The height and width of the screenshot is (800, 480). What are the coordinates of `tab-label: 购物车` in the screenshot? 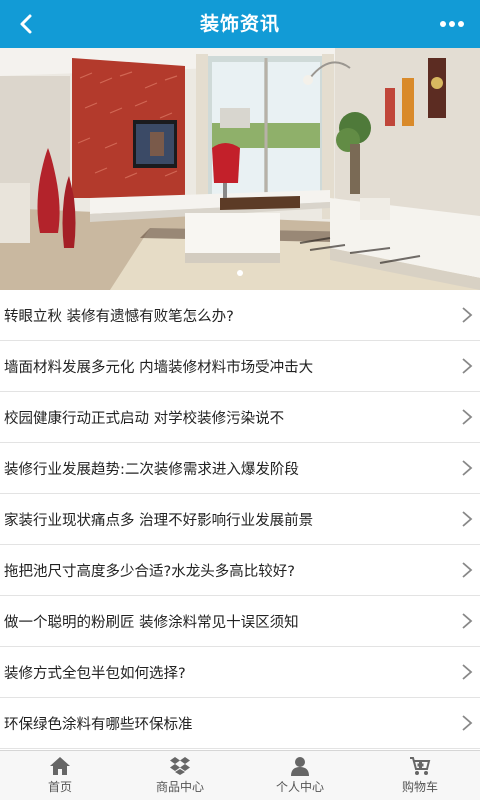 It's located at (419, 787).